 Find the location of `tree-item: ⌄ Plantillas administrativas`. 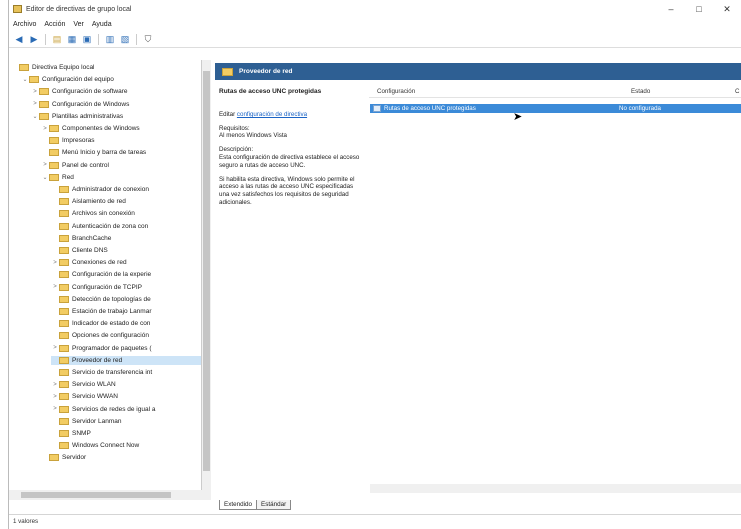

tree-item: ⌄ Plantillas administrativas is located at coordinates (116, 116).